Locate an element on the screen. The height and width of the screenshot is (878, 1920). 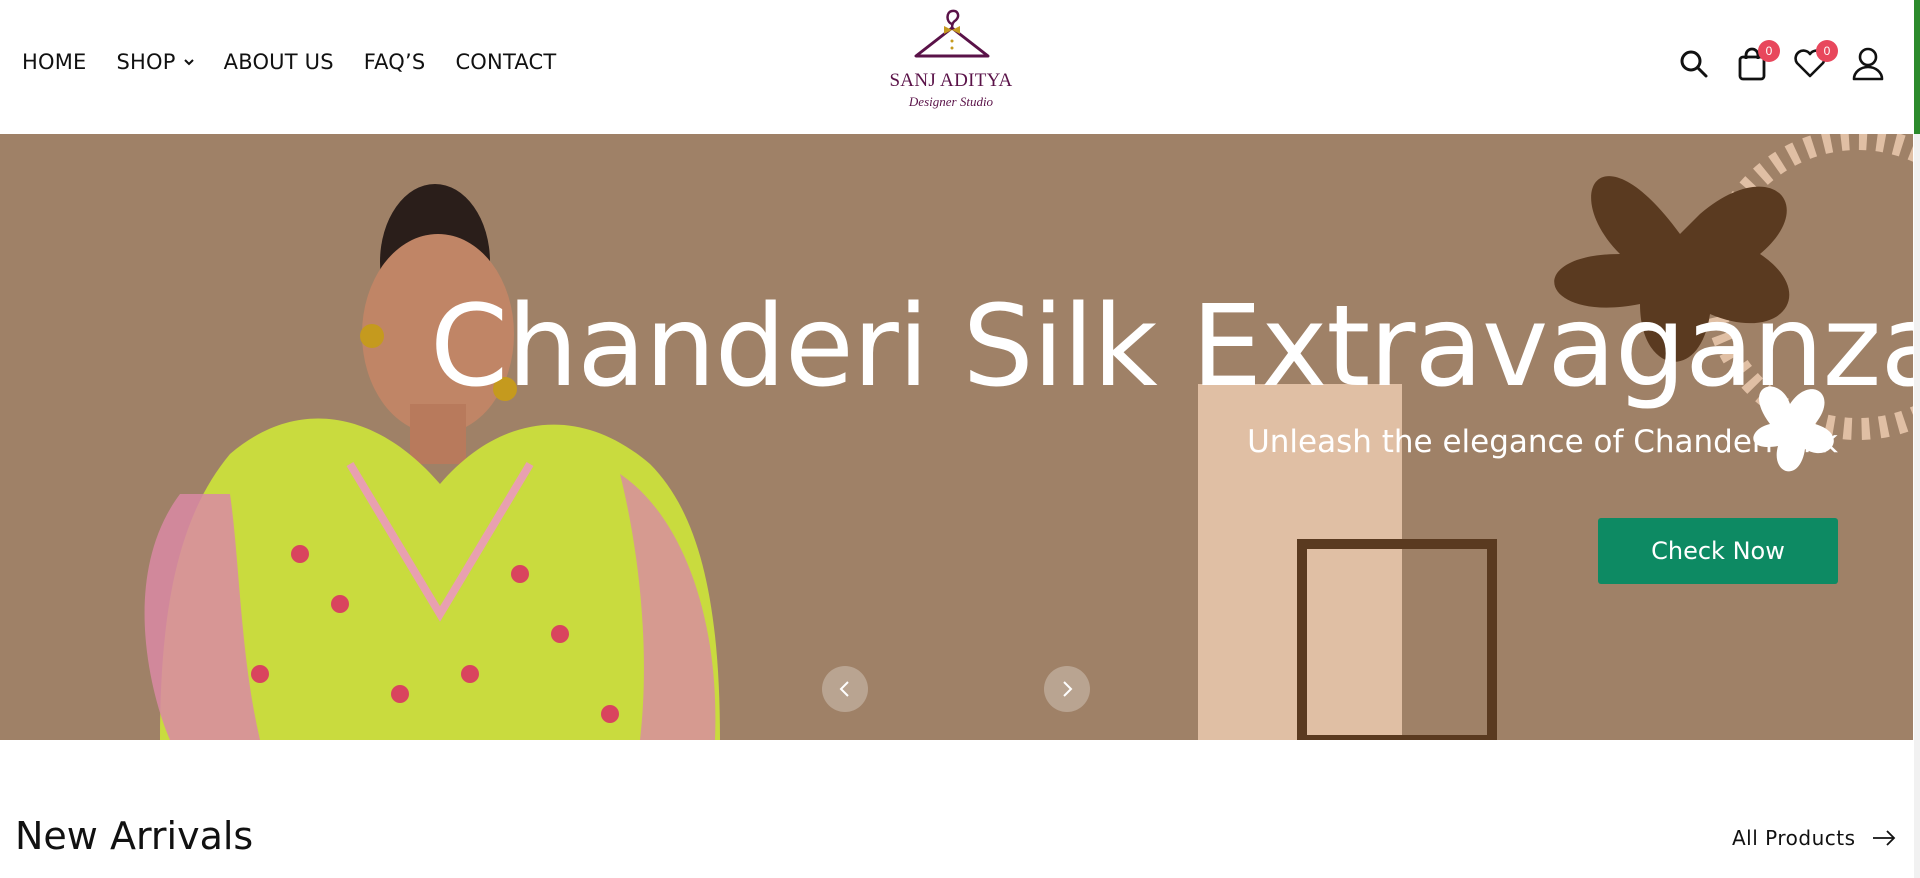
all-products-link: All Products is located at coordinates (1814, 838).